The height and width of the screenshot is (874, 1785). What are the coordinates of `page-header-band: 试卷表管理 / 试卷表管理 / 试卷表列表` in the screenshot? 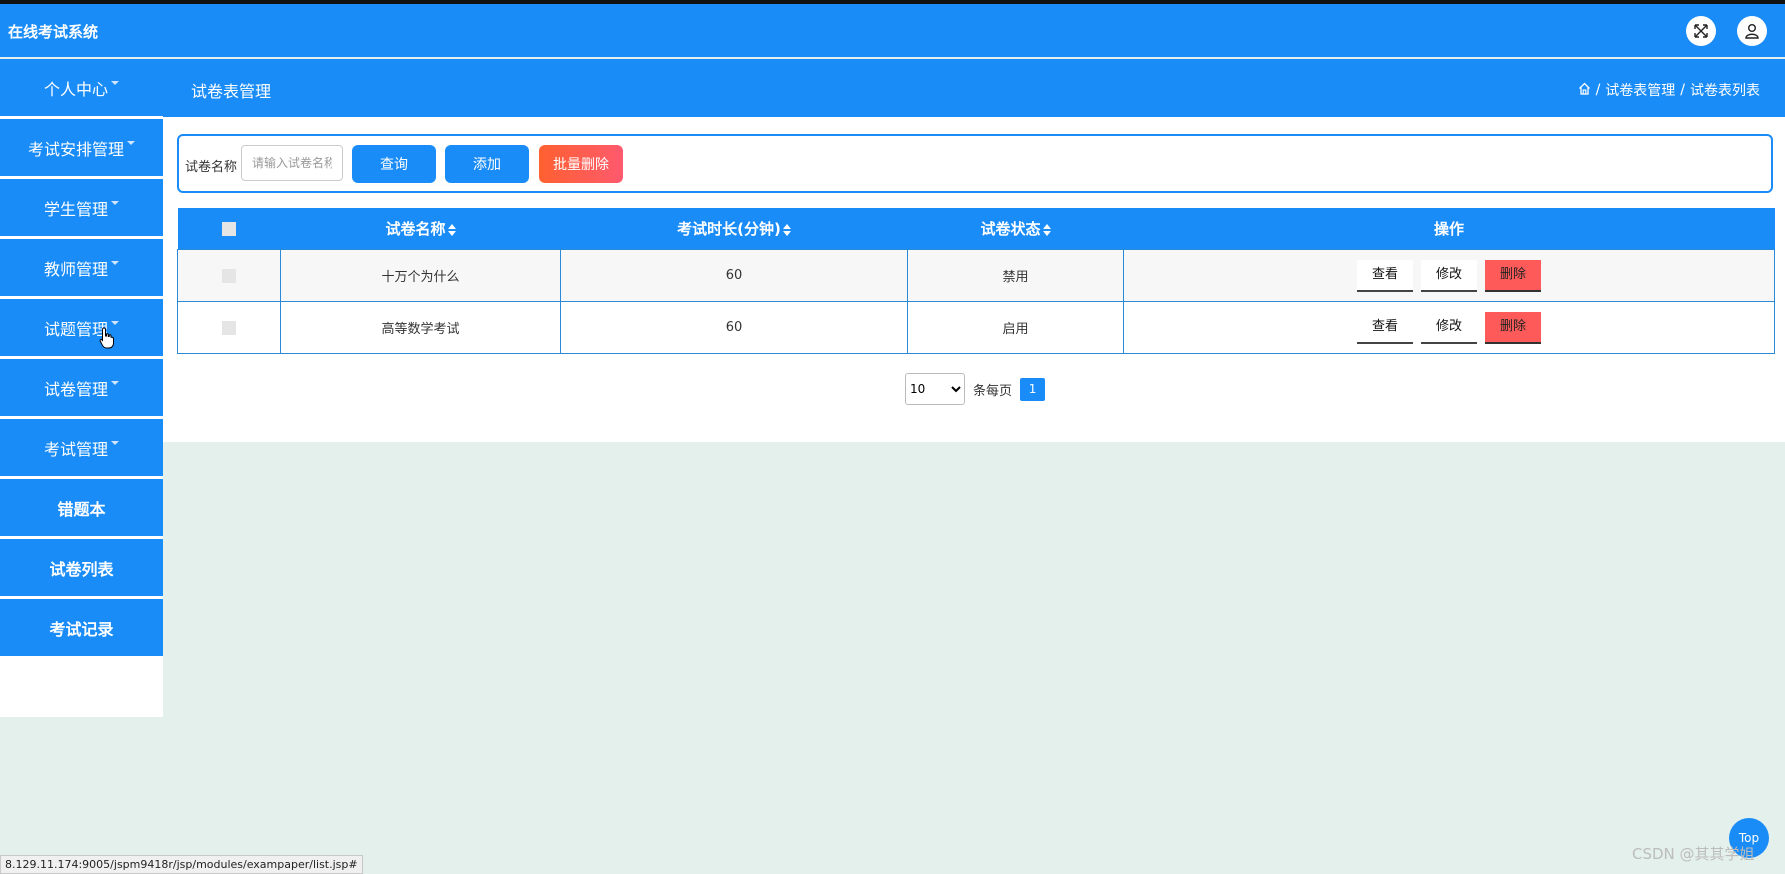 It's located at (892, 88).